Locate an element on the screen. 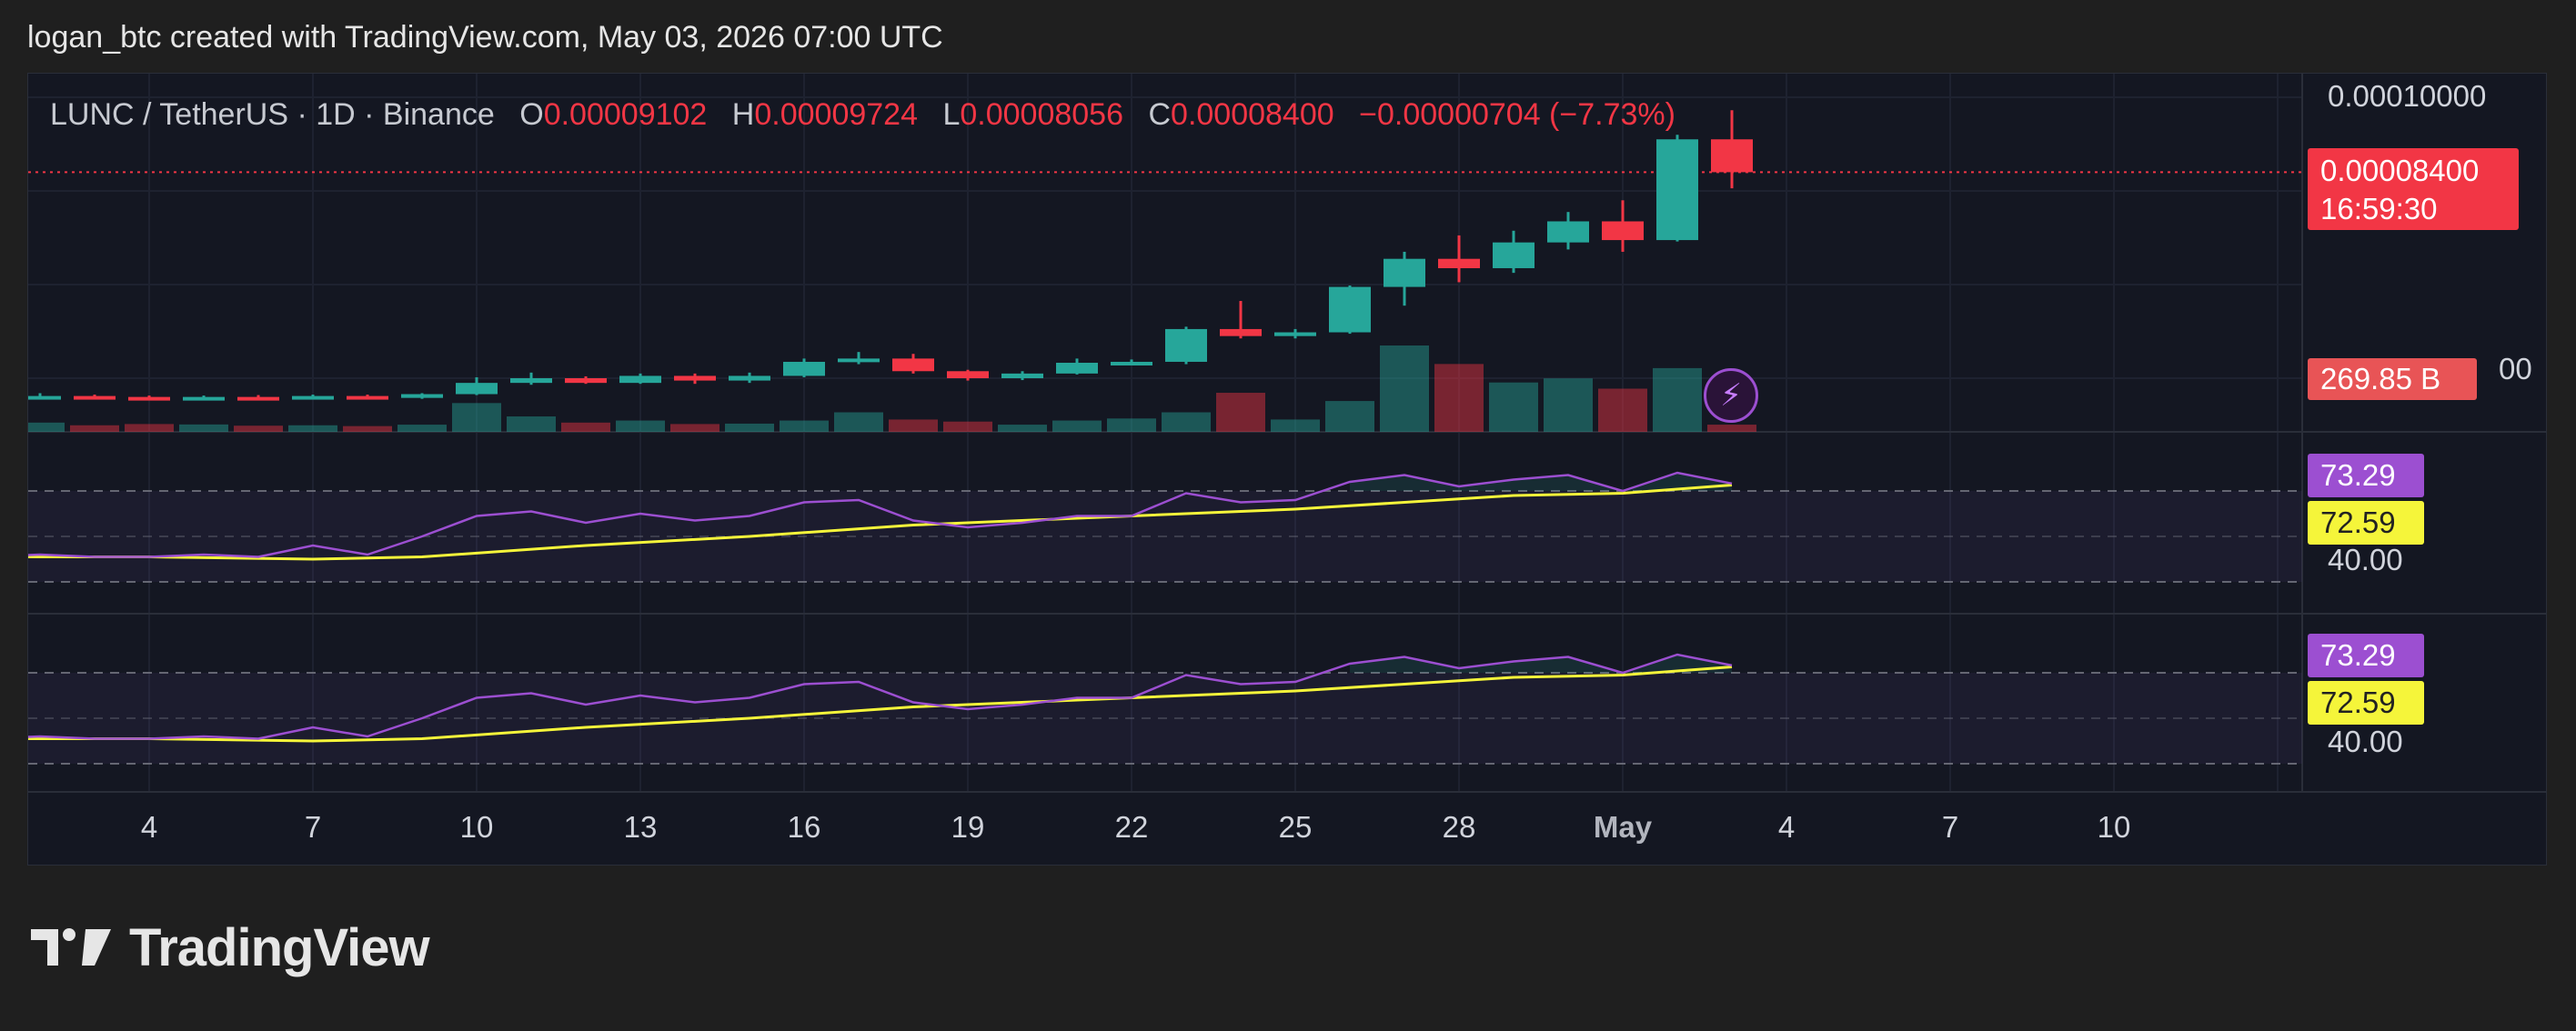 This screenshot has height=1031, width=2576. time-axis-tick: 13 is located at coordinates (641, 827).